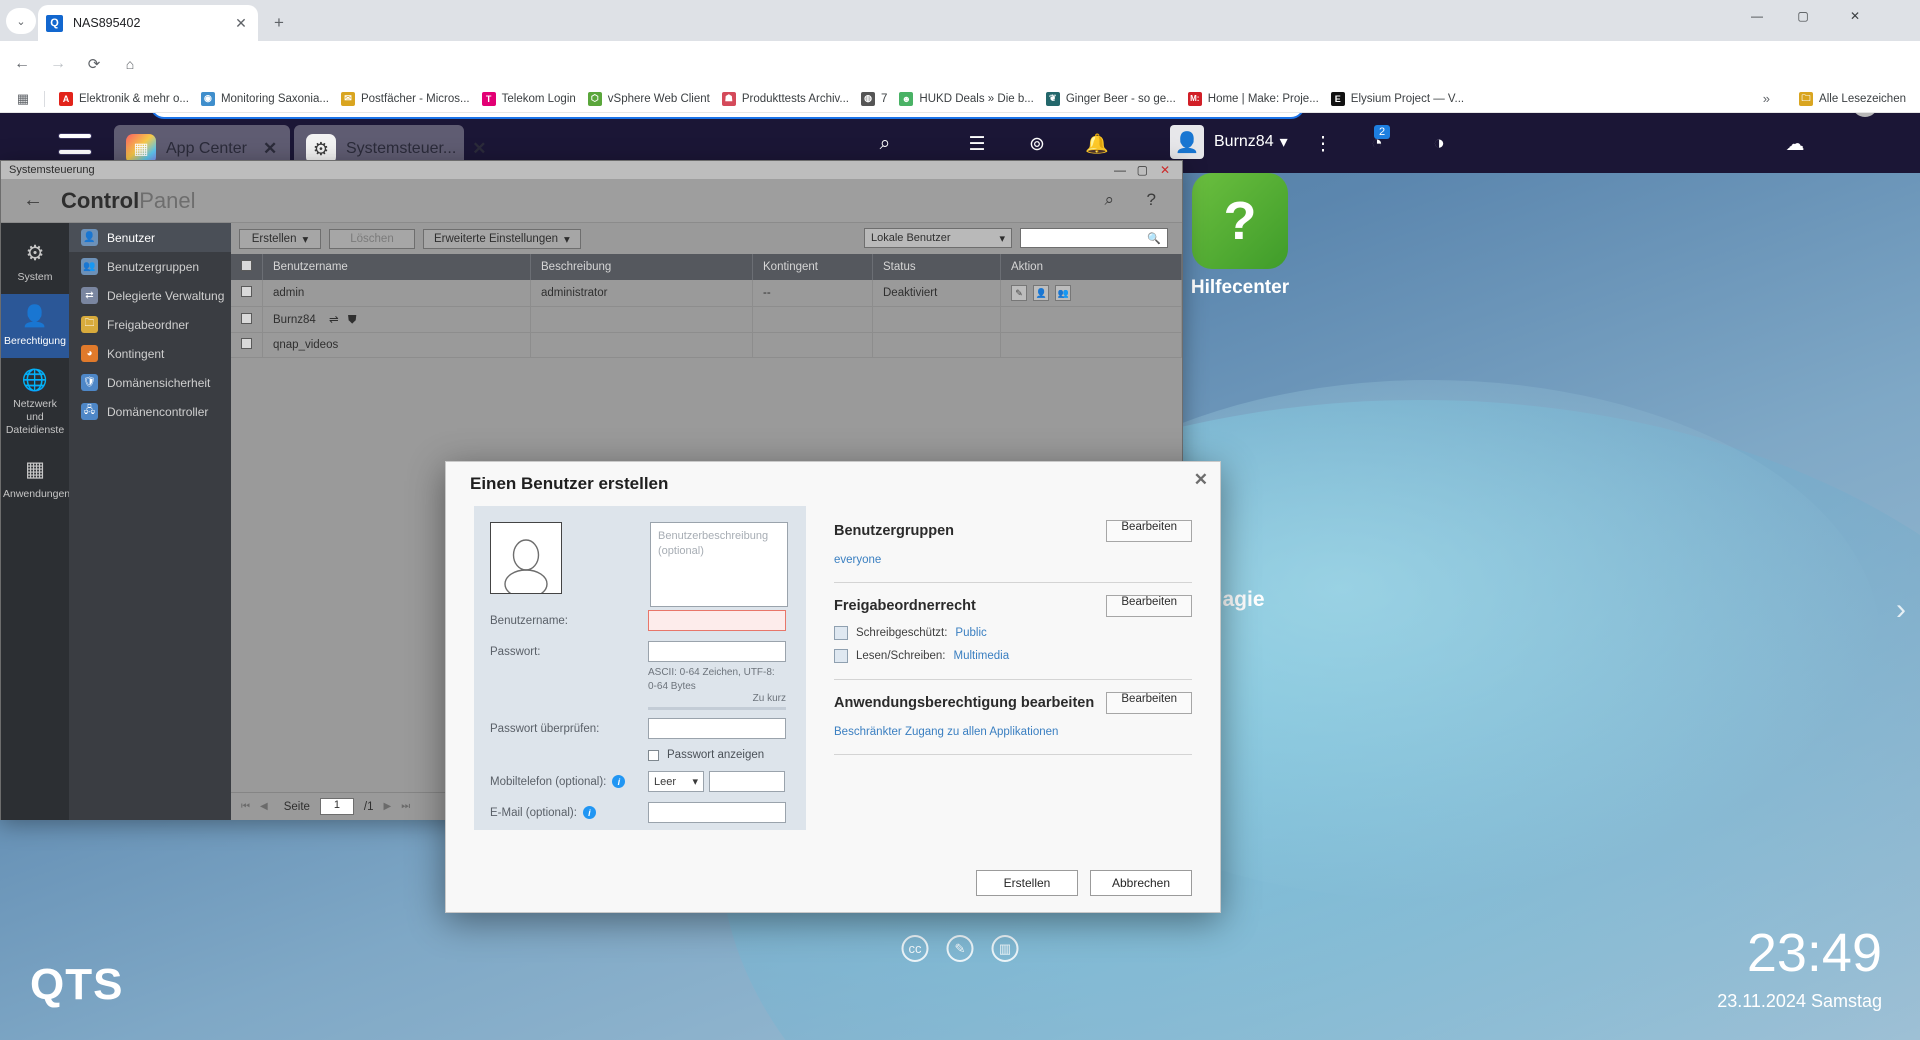 The height and width of the screenshot is (1040, 1920). Describe the element at coordinates (336, 806) in the screenshot. I see `page-number-input: 1` at that location.